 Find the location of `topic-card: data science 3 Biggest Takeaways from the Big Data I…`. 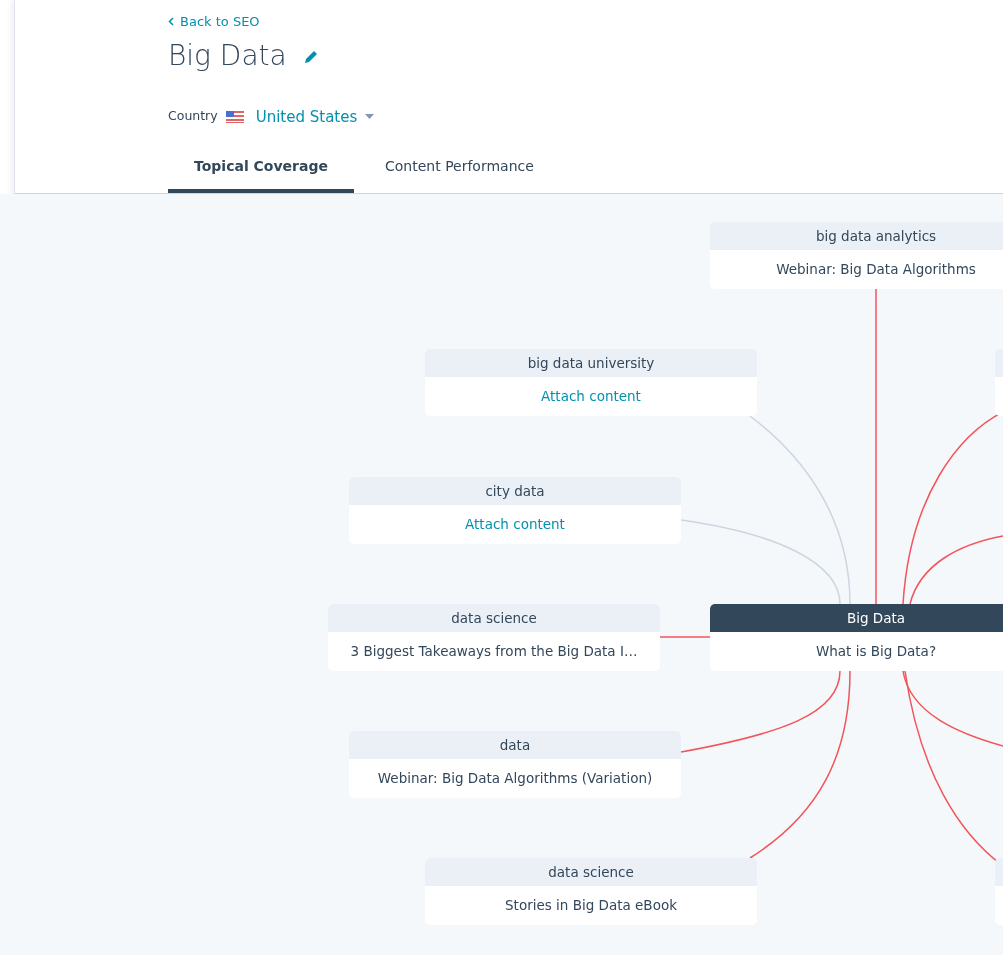

topic-card: data science 3 Biggest Takeaways from the Big Data I… is located at coordinates (494, 637).